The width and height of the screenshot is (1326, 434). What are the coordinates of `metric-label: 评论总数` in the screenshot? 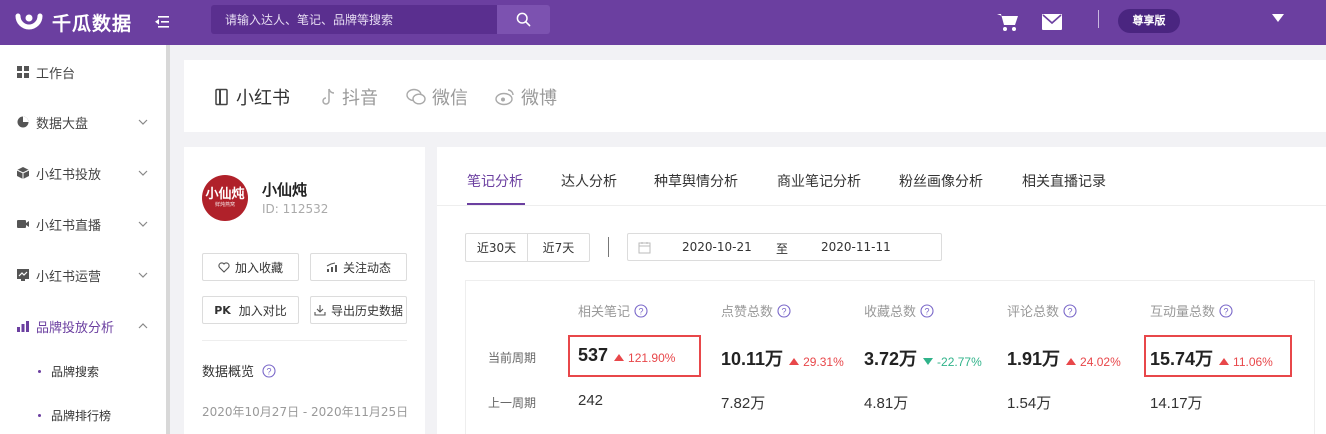 It's located at (1033, 312).